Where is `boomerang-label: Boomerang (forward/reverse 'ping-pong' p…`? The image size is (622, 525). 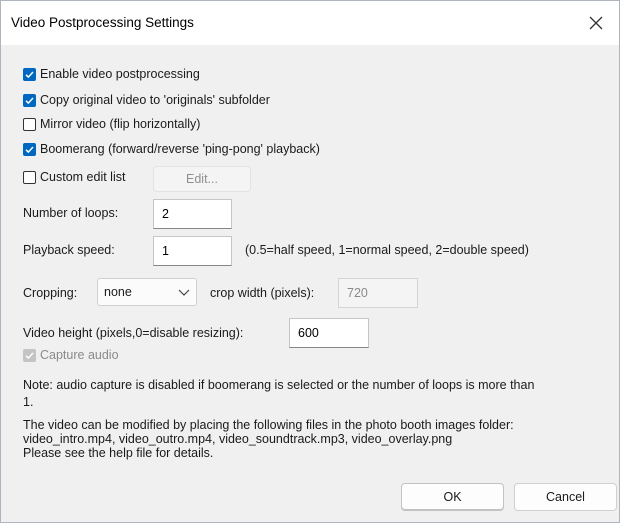
boomerang-label: Boomerang (forward/reverse 'ping-pong' p… is located at coordinates (180, 149).